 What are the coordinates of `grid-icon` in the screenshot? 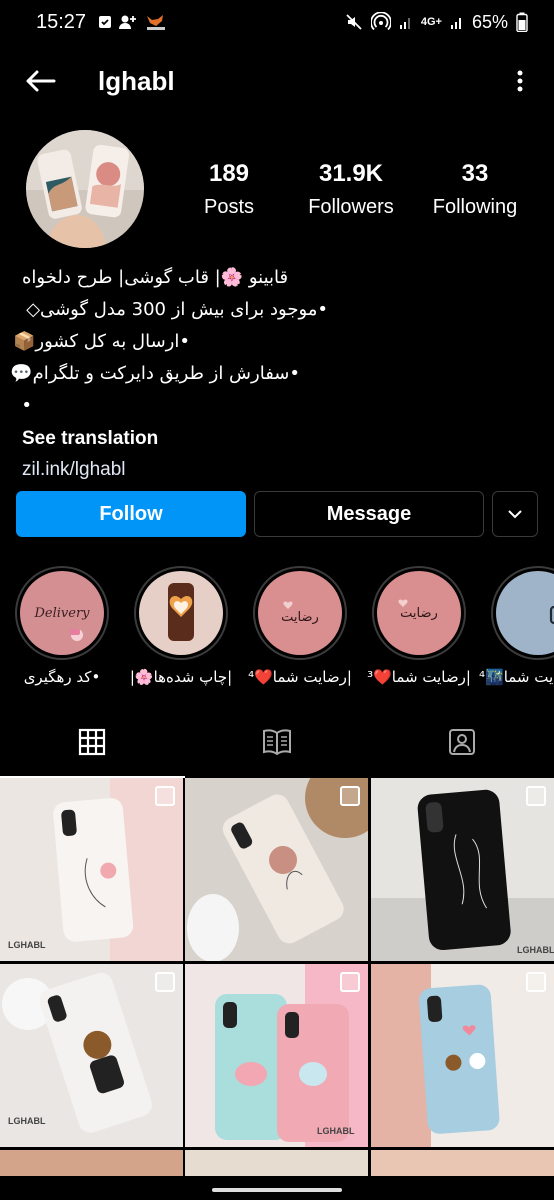 It's located at (92, 742).